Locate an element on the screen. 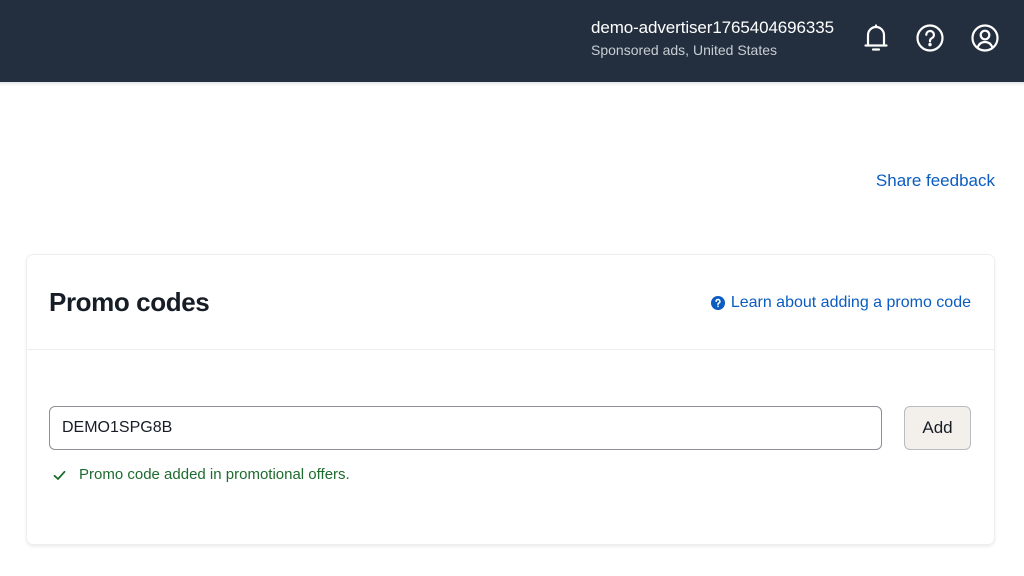 The width and height of the screenshot is (1024, 576). add-promo-button: Add is located at coordinates (937, 428).